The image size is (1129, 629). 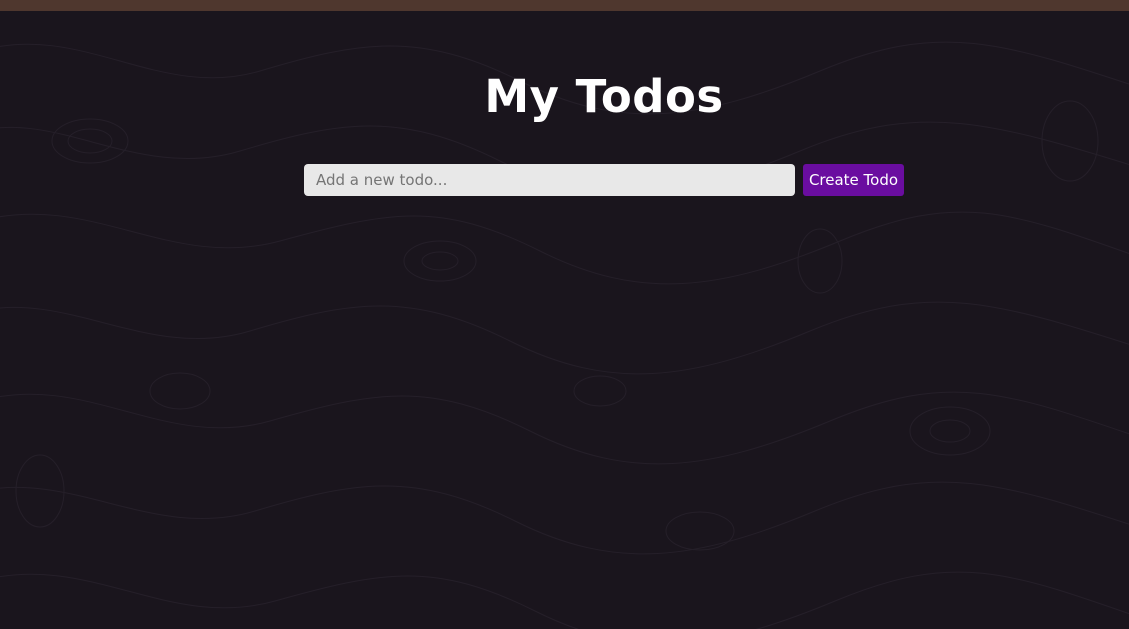 What do you see at coordinates (549, 180) in the screenshot?
I see `new-todo-input` at bounding box center [549, 180].